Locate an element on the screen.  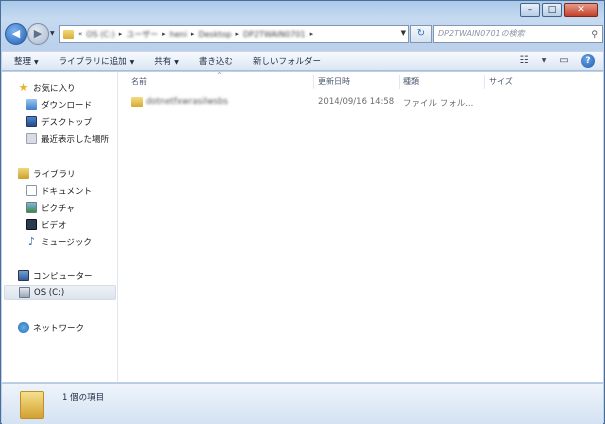
organize-label: 整理 is located at coordinates (23, 62).